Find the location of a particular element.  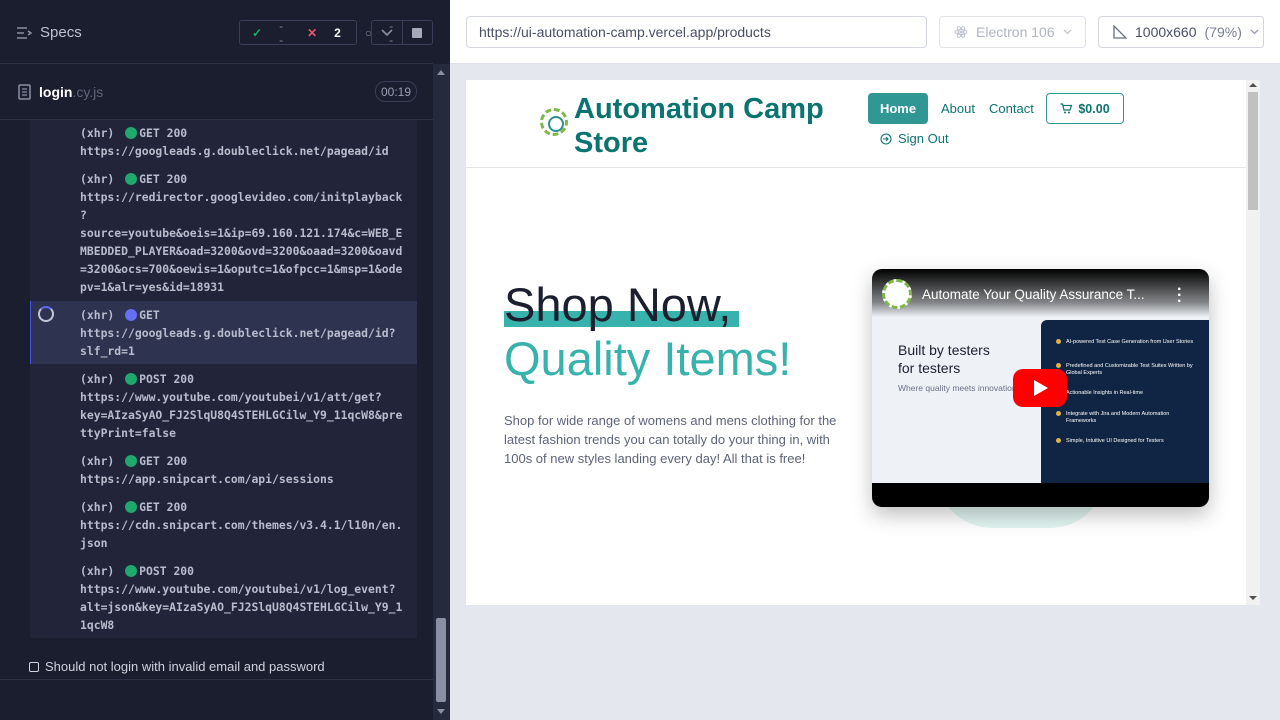

document-icon is located at coordinates (24, 92).